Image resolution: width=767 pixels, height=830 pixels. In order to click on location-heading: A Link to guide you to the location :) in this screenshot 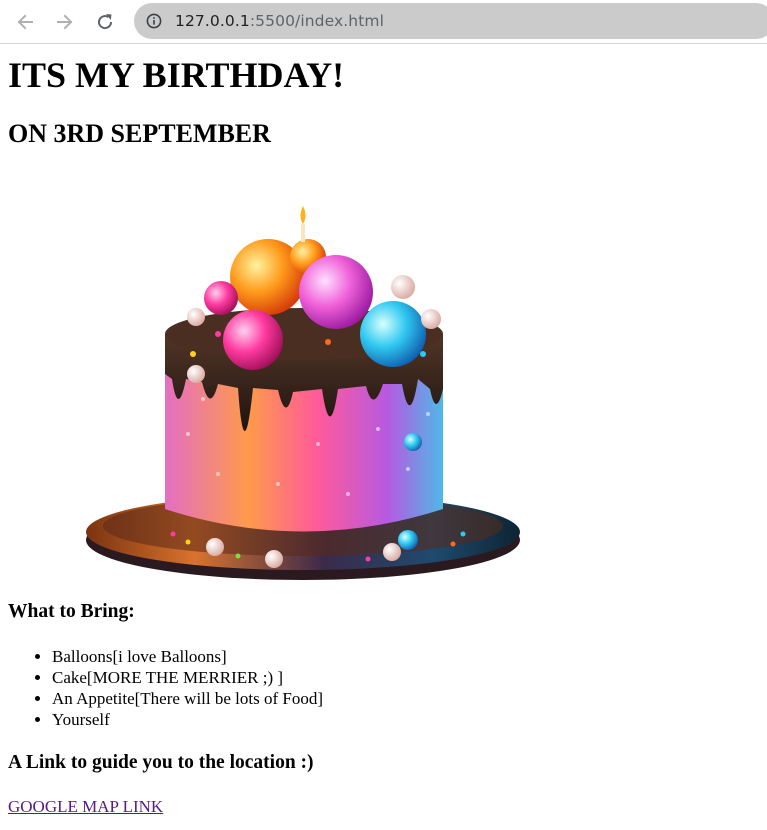, I will do `click(161, 762)`.